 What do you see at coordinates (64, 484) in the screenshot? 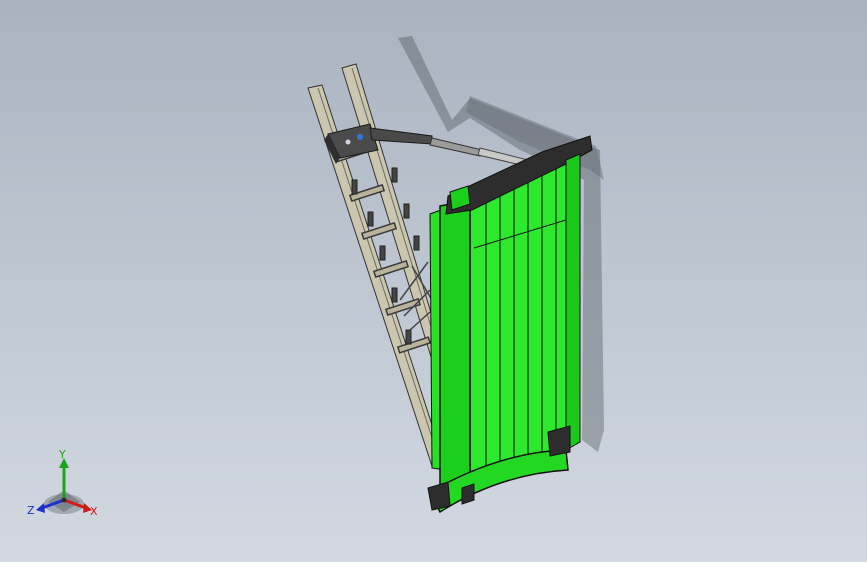
I see `coordinate-triad: Y Z X` at bounding box center [64, 484].